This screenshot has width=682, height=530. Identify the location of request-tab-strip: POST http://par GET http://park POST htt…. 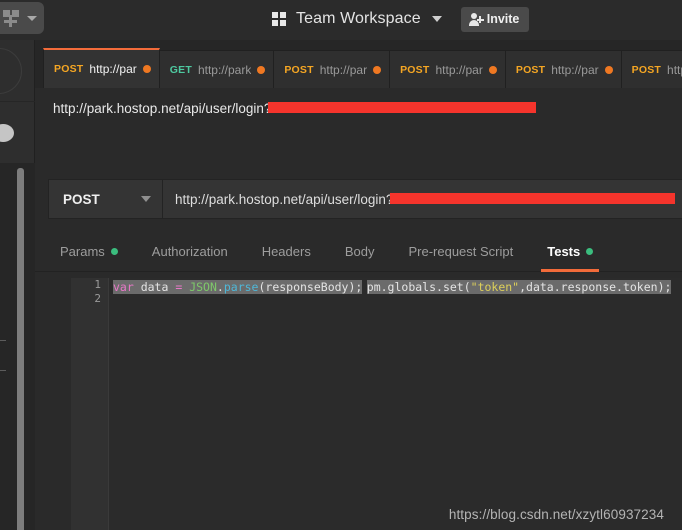
(358, 64).